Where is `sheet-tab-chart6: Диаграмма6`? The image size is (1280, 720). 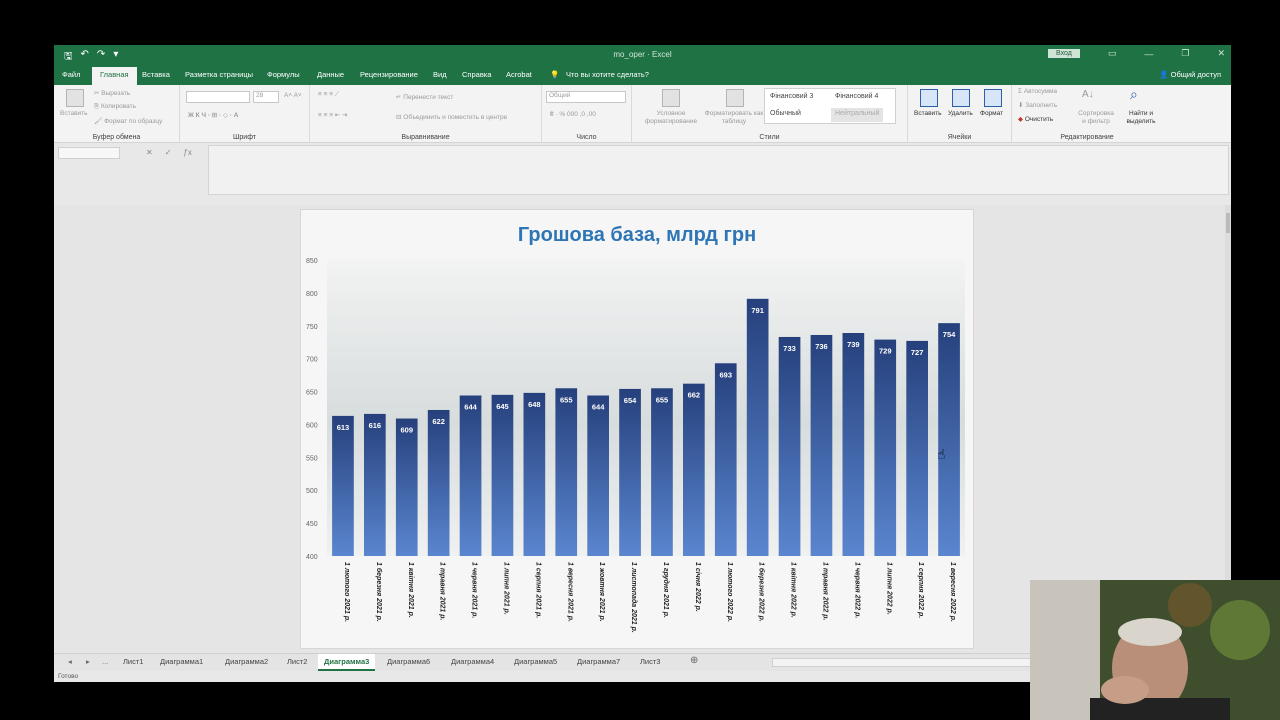 sheet-tab-chart6: Диаграмма6 is located at coordinates (408, 661).